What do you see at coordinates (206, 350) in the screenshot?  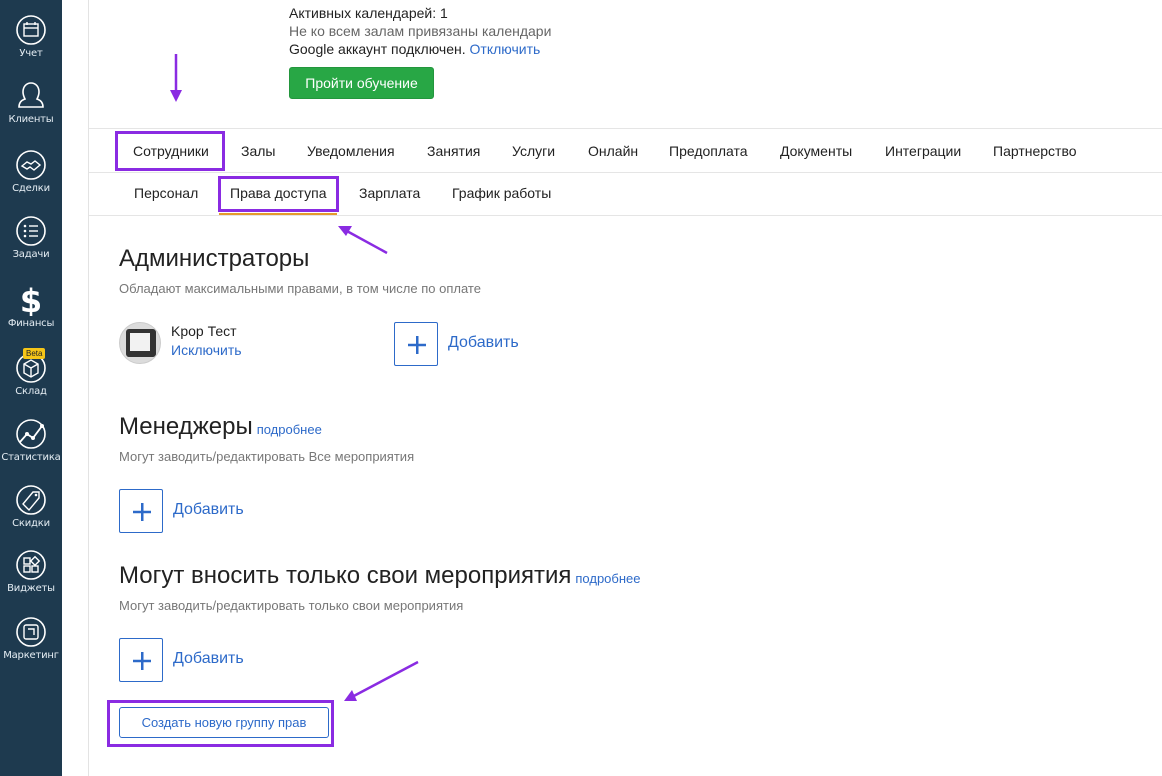 I see `exclude-link: Исключить` at bounding box center [206, 350].